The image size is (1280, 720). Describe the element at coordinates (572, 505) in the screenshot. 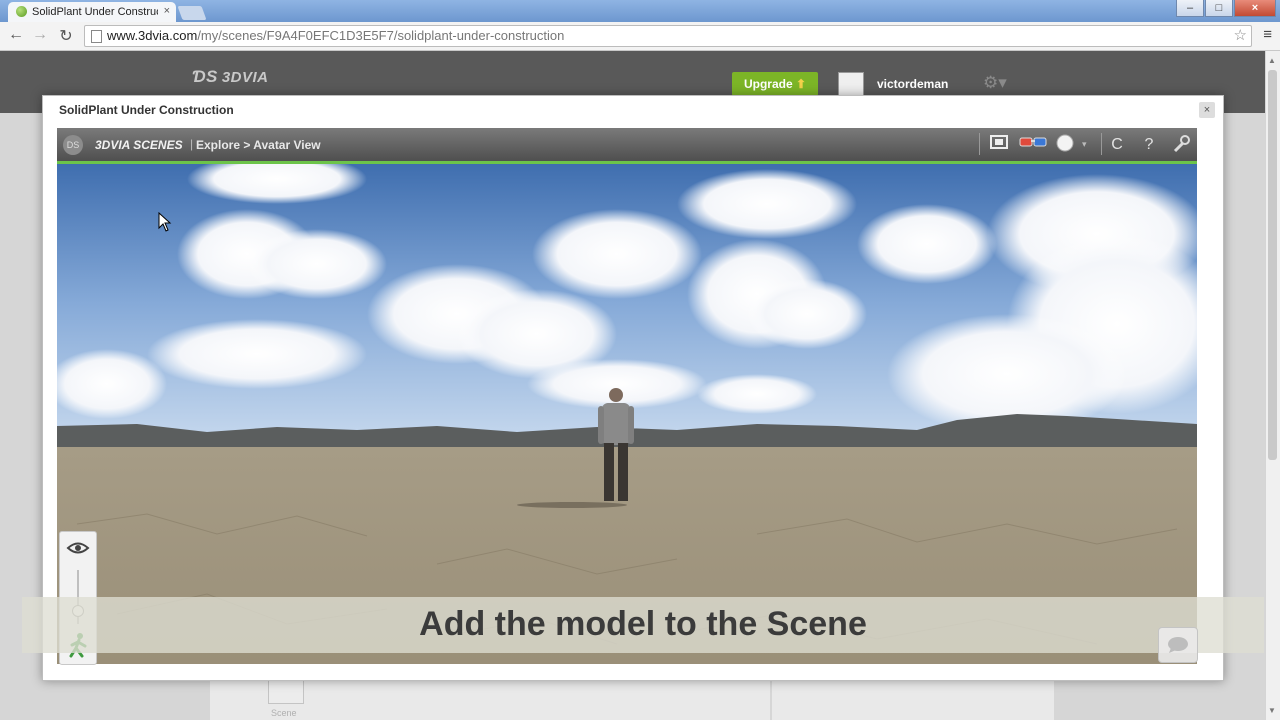

I see `avatar-shadow` at that location.